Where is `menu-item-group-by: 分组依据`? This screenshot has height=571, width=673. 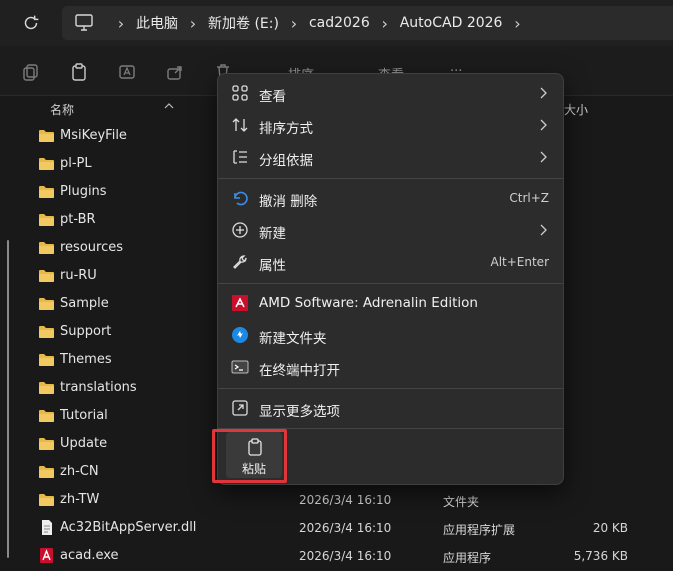 menu-item-group-by: 分组依据 is located at coordinates (391, 157).